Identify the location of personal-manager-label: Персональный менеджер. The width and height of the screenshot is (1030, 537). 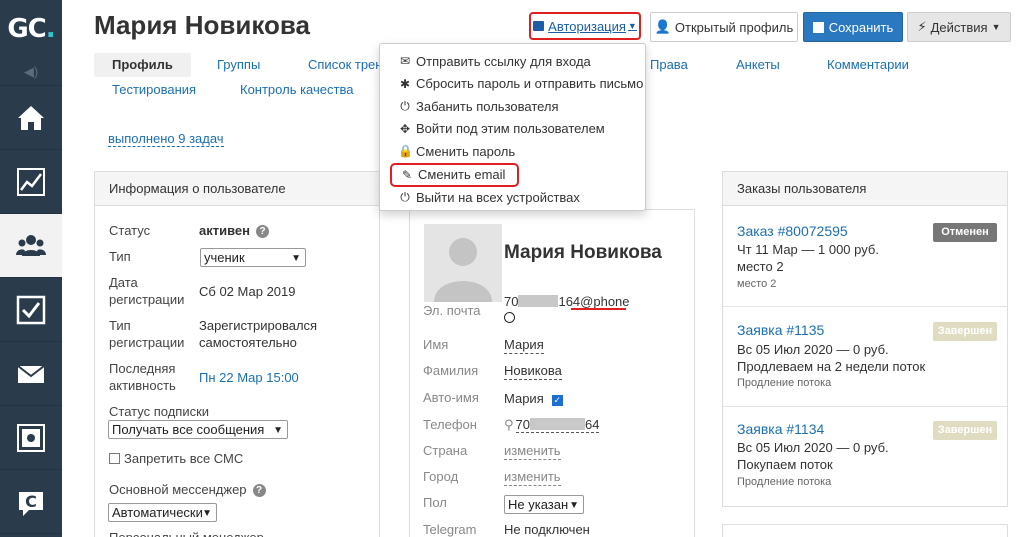
(186, 533).